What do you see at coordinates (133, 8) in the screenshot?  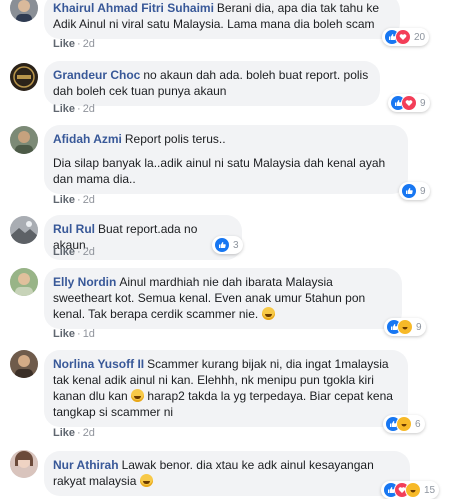 I see `commenter-name: Khairul Ahmad Fitri Suhaimi` at bounding box center [133, 8].